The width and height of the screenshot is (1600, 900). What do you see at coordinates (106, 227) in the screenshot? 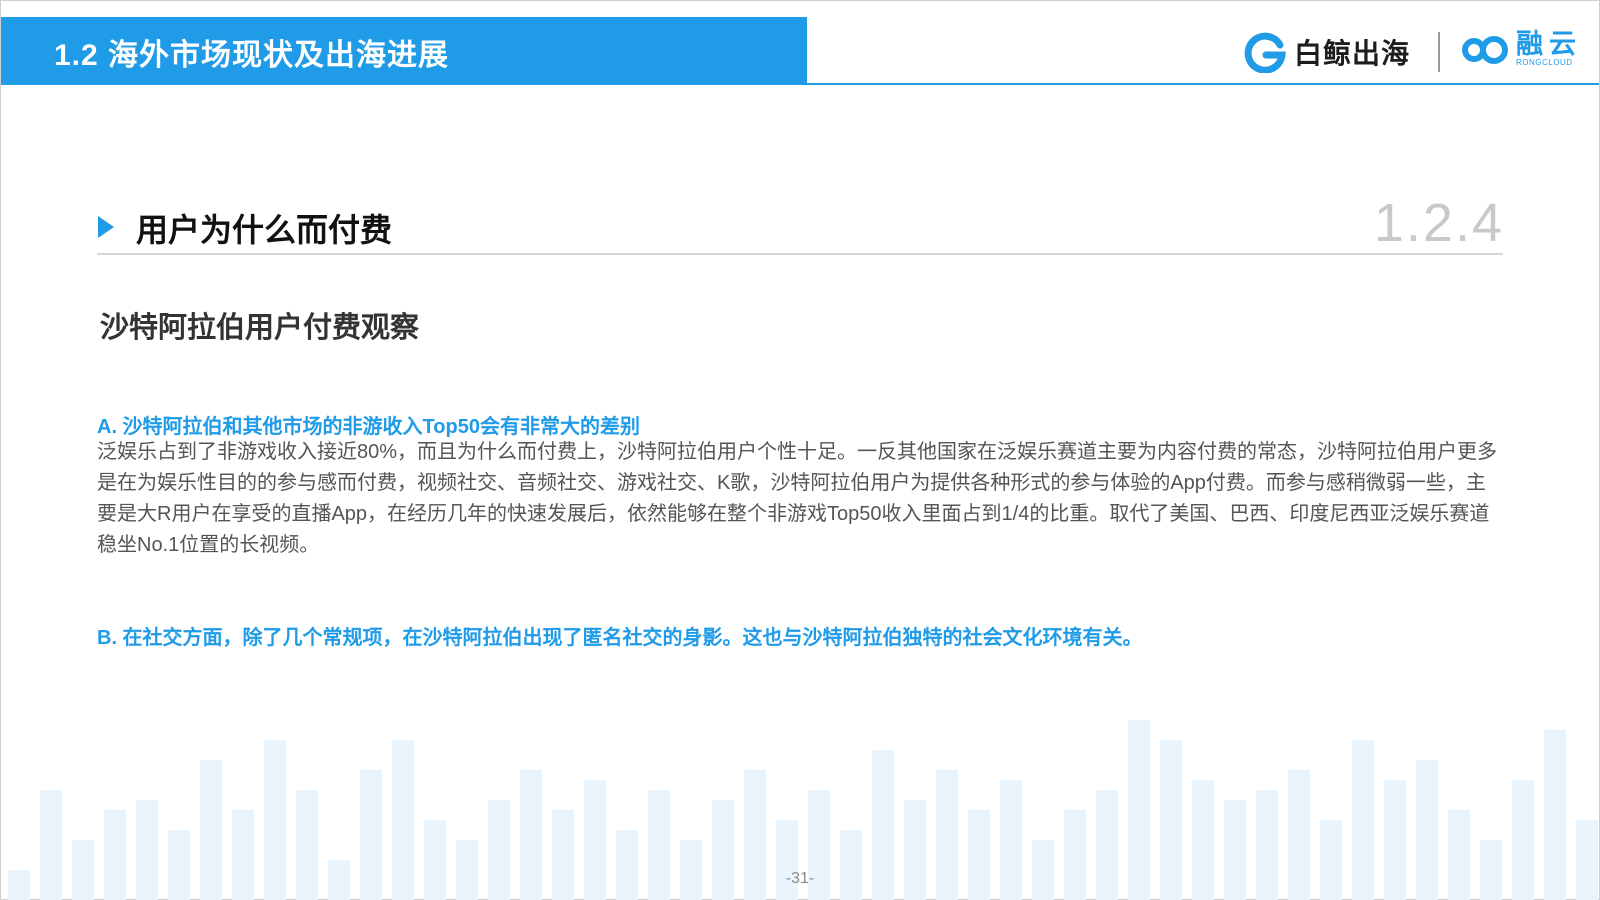
I see `triangle-right-icon` at bounding box center [106, 227].